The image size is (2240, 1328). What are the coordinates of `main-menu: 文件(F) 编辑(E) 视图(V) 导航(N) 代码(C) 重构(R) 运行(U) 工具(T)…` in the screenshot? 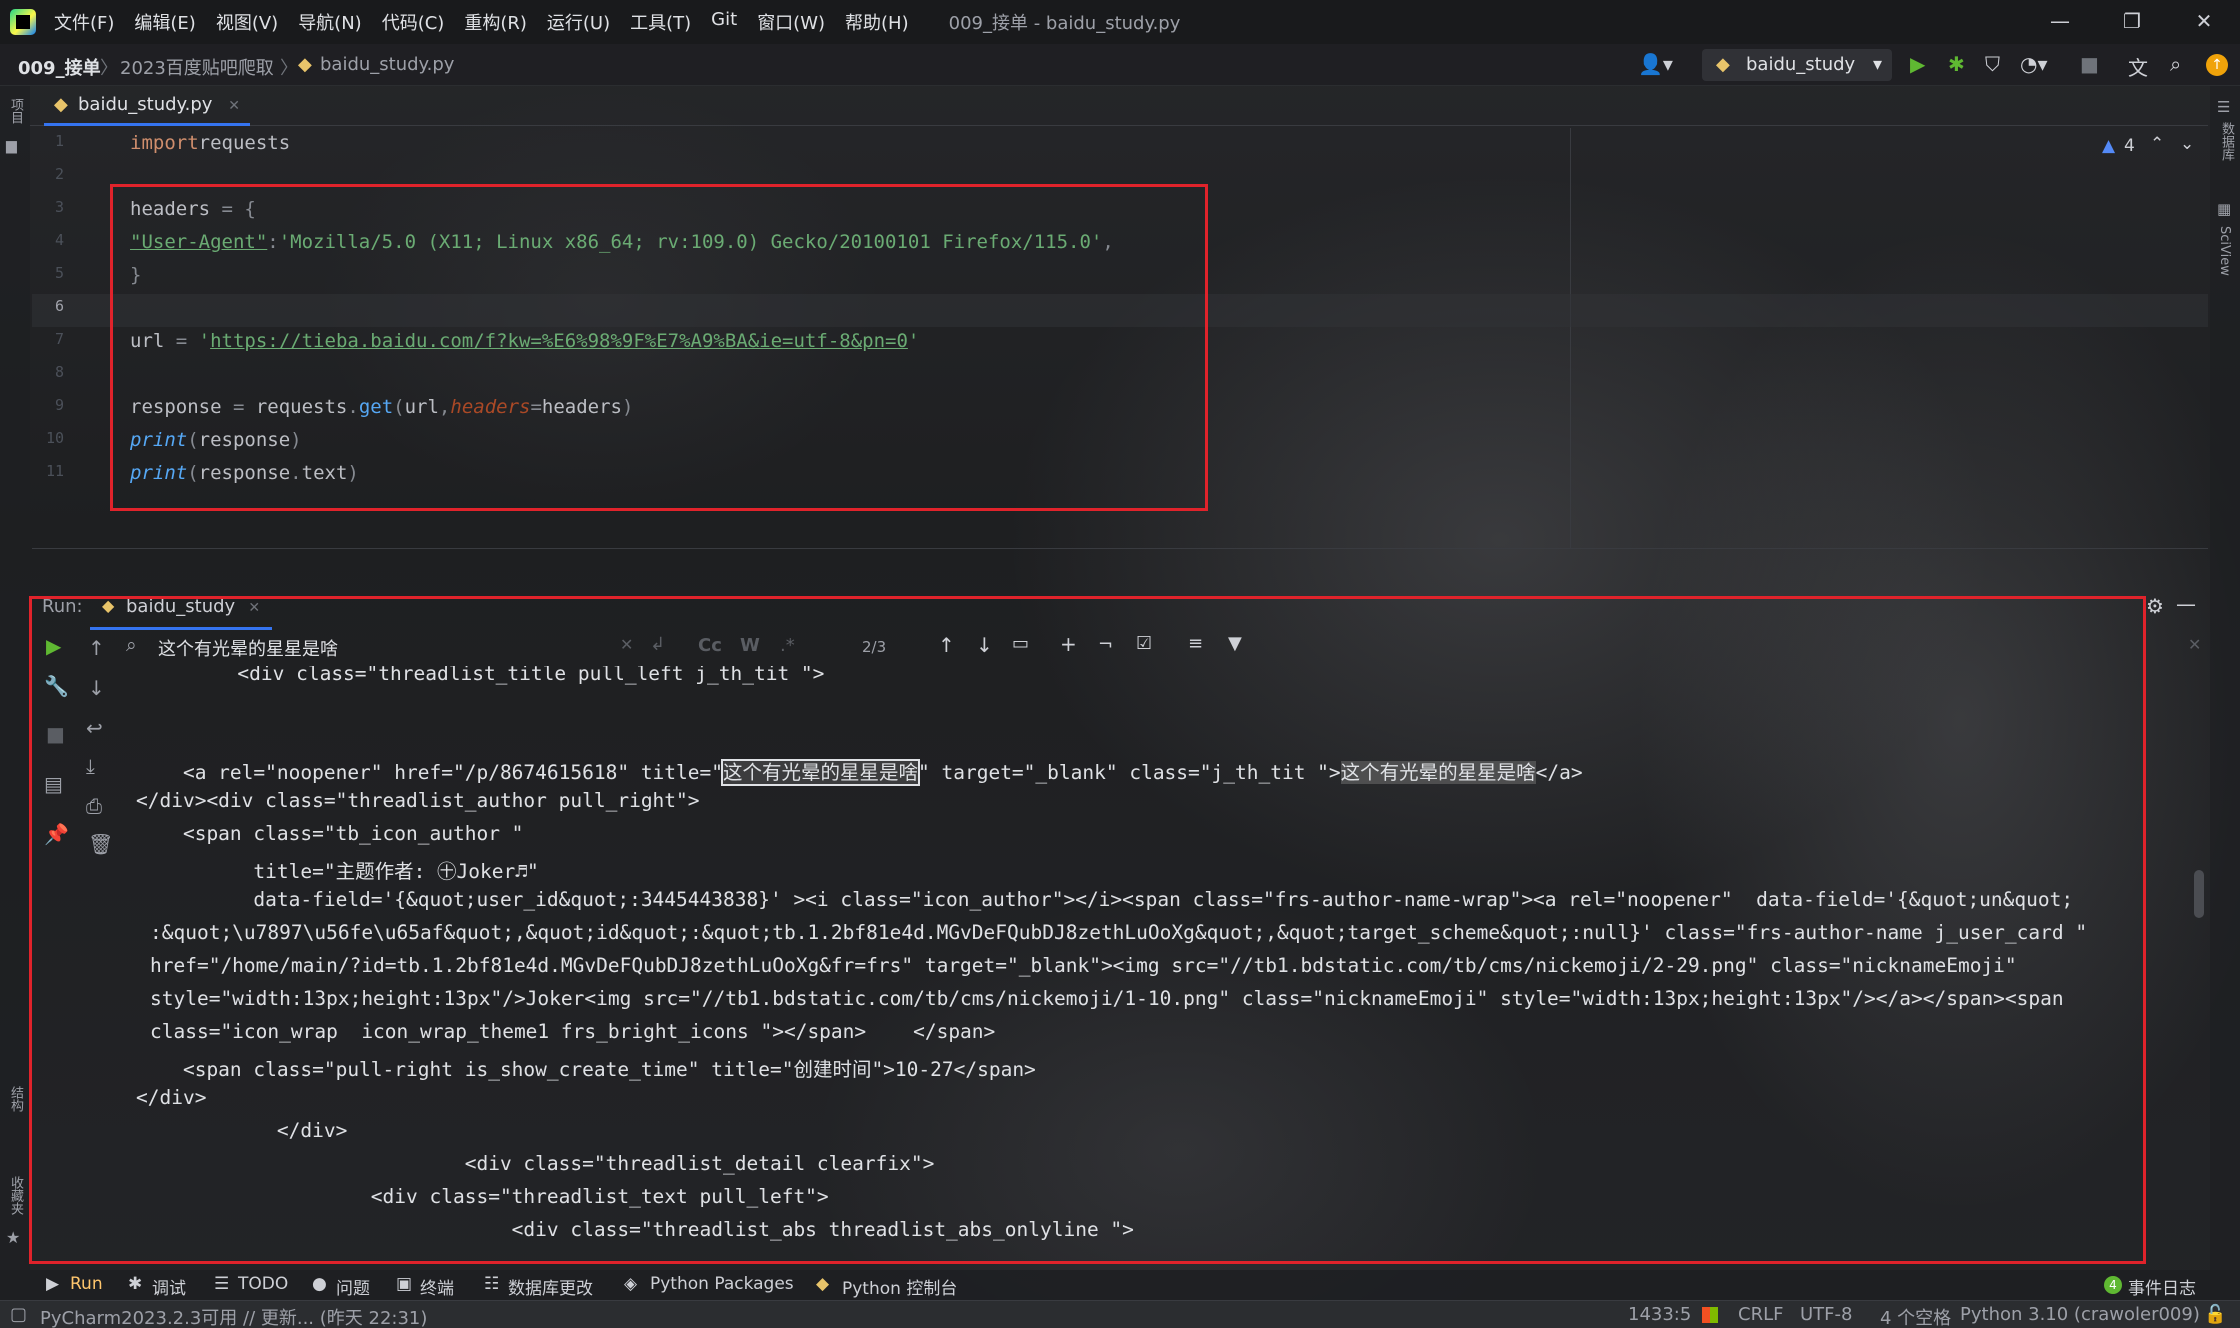 It's located at (491, 22).